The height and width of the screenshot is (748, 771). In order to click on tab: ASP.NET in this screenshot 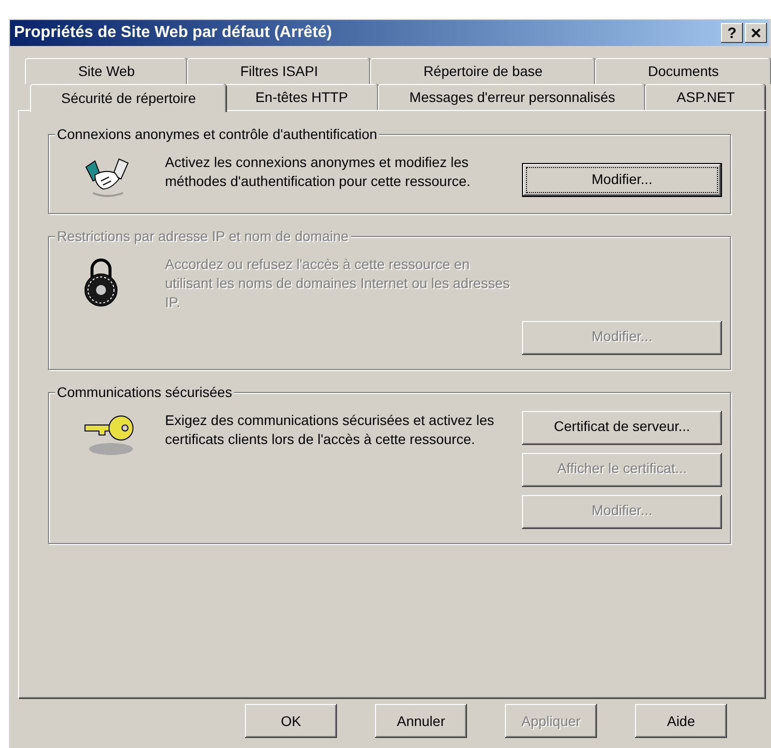, I will do `click(705, 97)`.